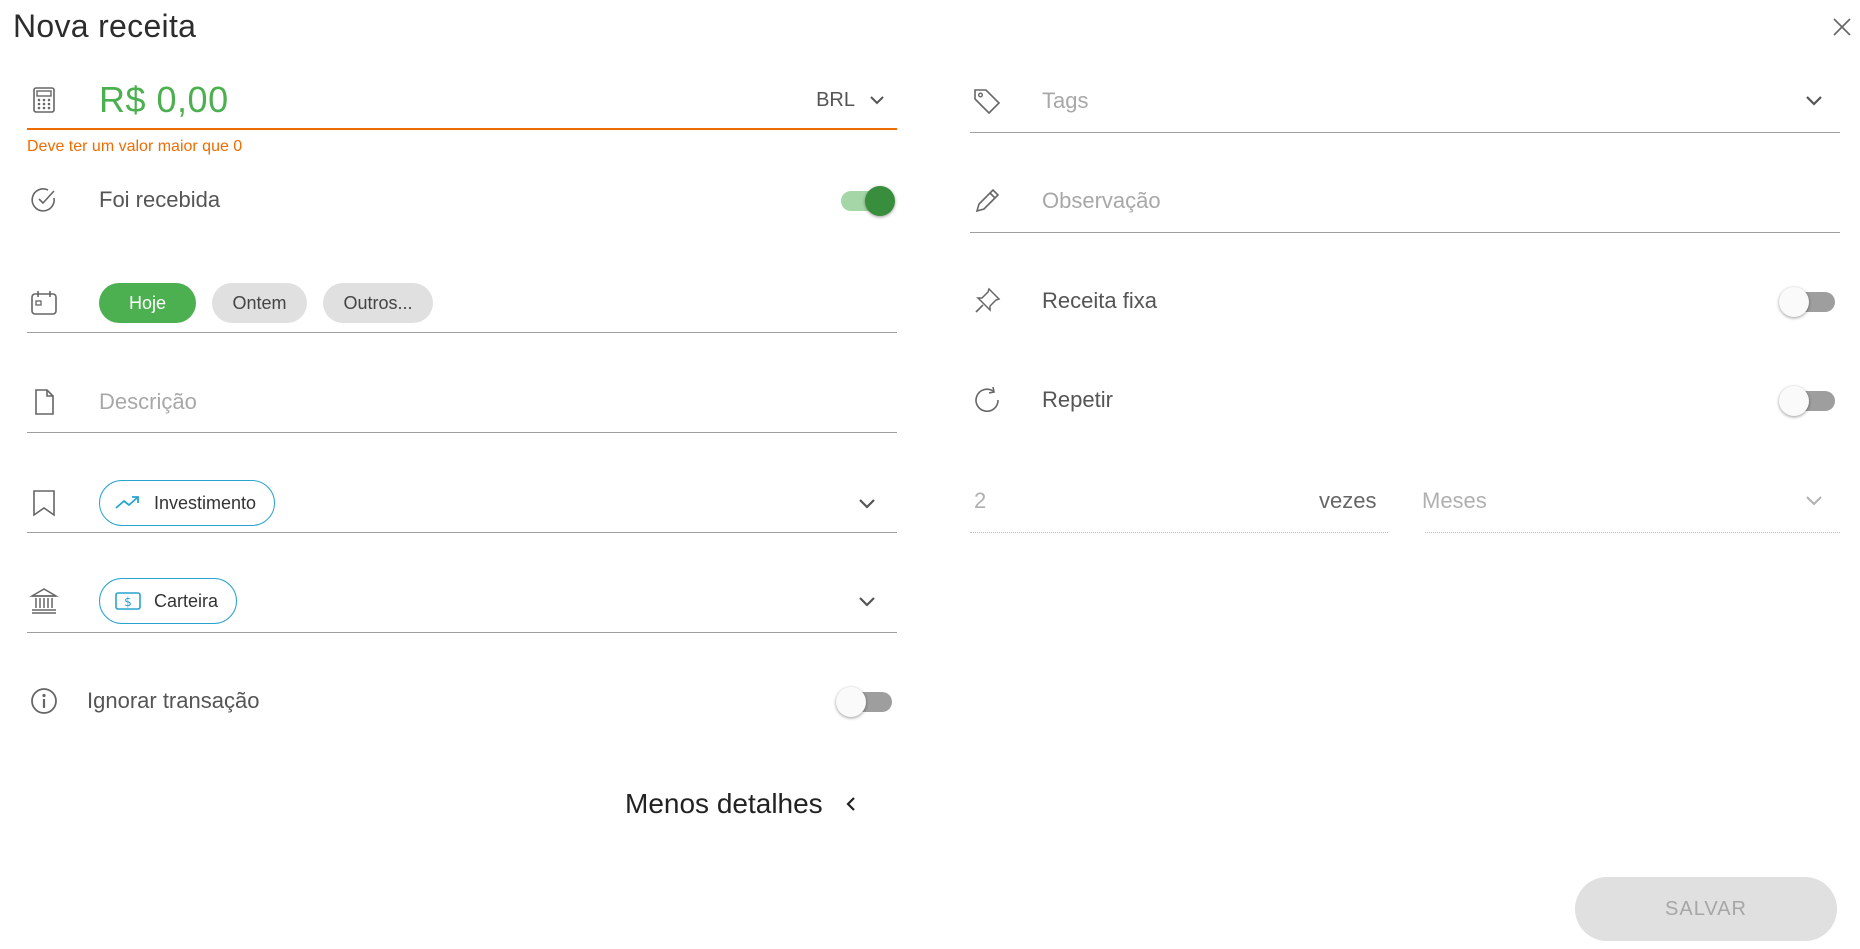 Image resolution: width=1860 pixels, height=949 pixels. Describe the element at coordinates (1099, 300) in the screenshot. I see `fixed-label: Receita fixa` at that location.